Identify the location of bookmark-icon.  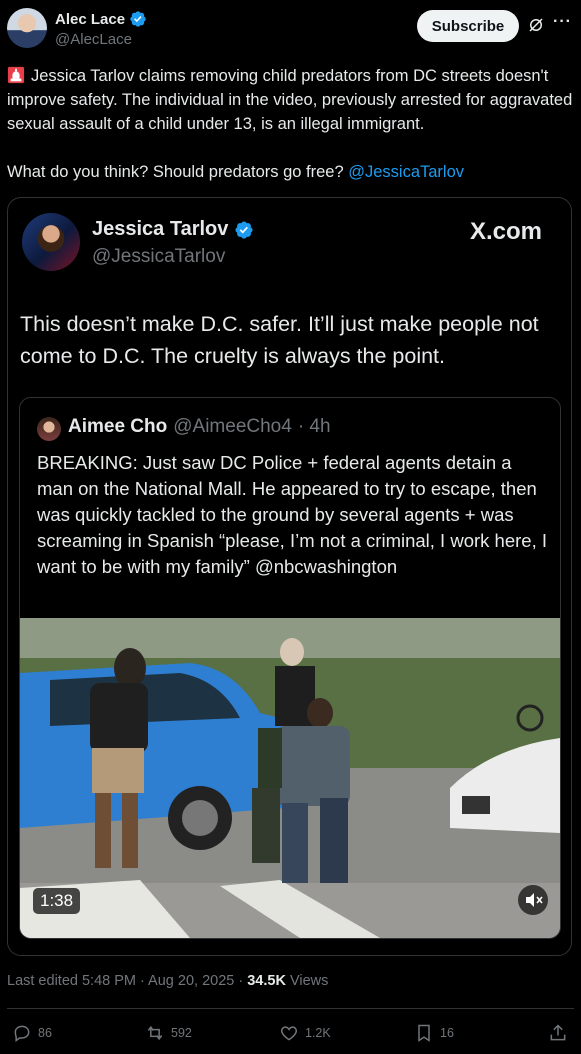
(424, 1033).